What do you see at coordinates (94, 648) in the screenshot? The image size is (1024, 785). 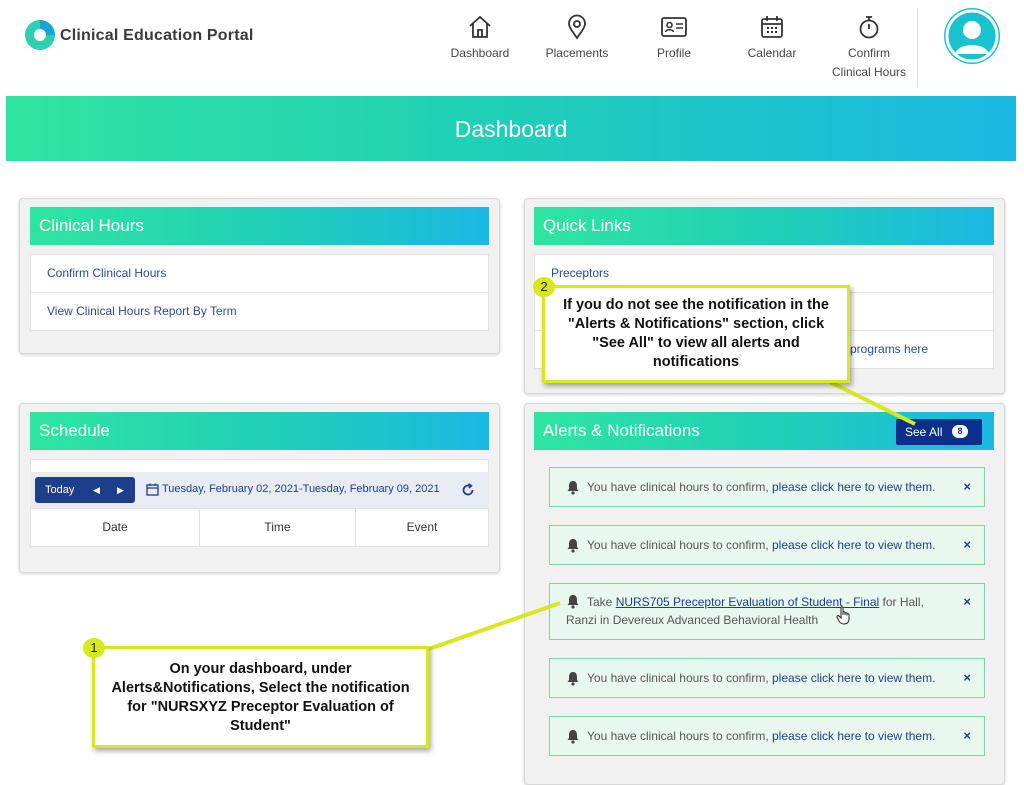 I see `callout-number-badge: 1` at bounding box center [94, 648].